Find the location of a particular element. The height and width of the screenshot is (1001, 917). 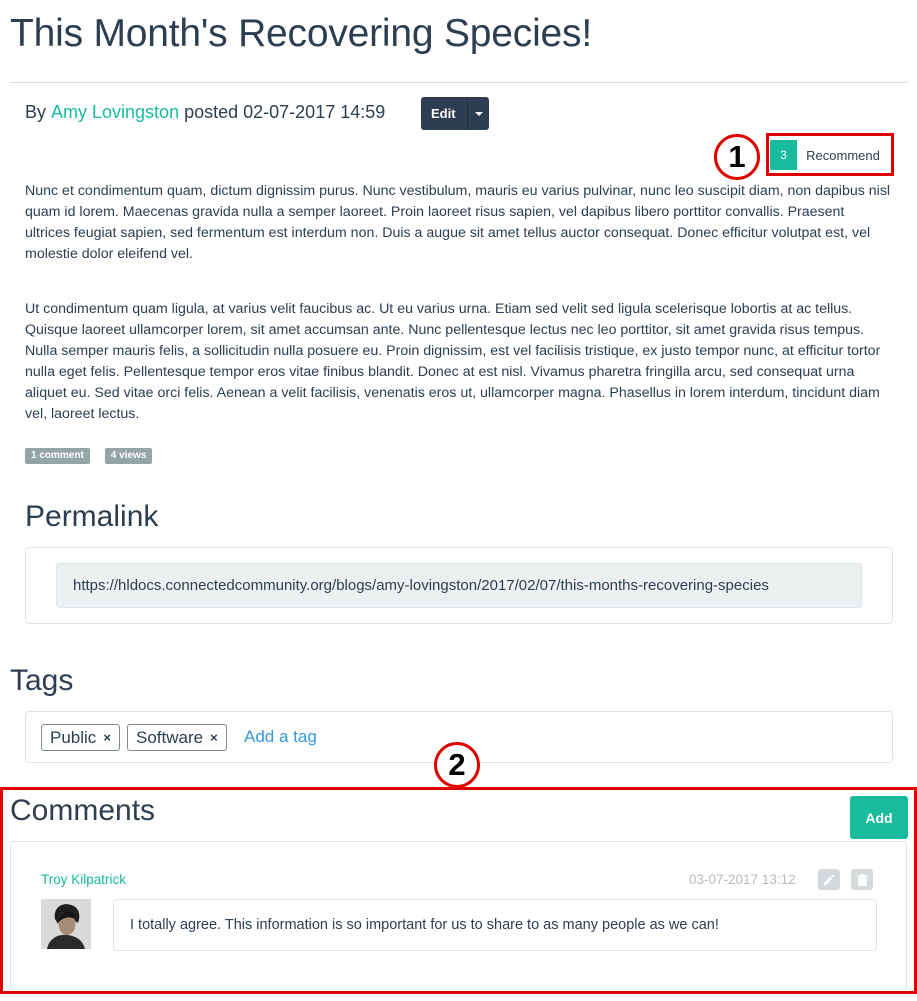

add-tag-input: Add a tag is located at coordinates (280, 737).